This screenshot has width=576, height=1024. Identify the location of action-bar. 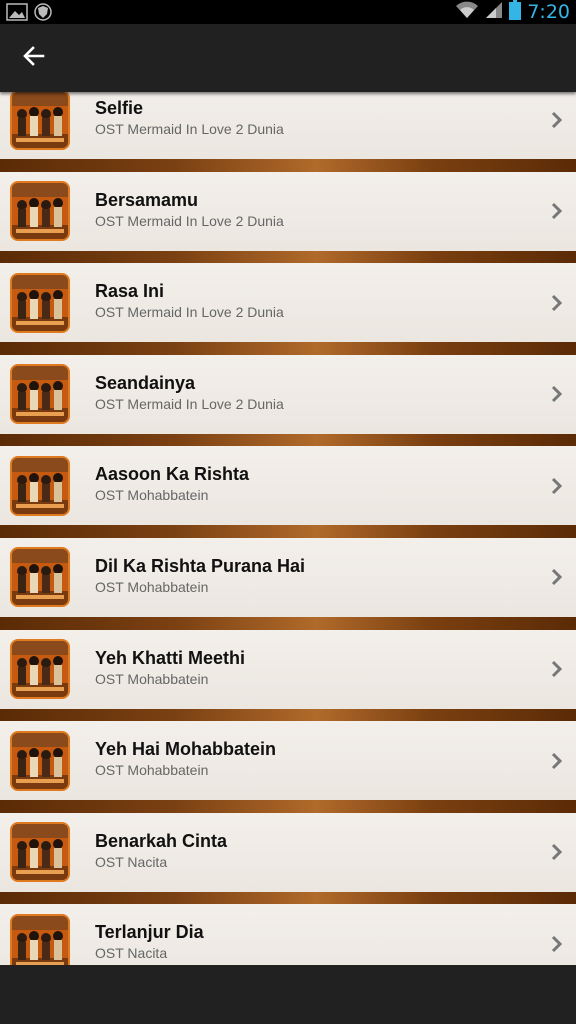
(288, 58).